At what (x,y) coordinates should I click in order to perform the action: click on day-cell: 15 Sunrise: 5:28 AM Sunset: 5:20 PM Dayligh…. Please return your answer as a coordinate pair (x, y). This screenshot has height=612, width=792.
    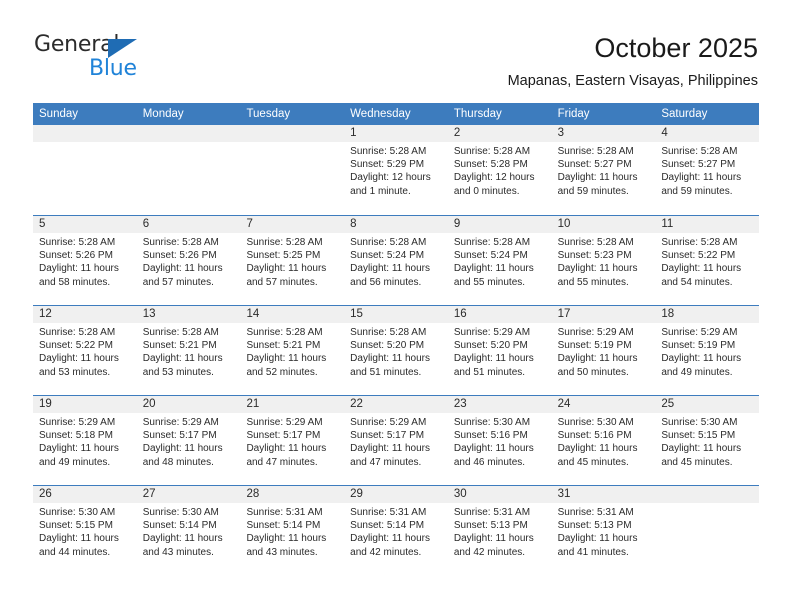
    Looking at the image, I should click on (396, 350).